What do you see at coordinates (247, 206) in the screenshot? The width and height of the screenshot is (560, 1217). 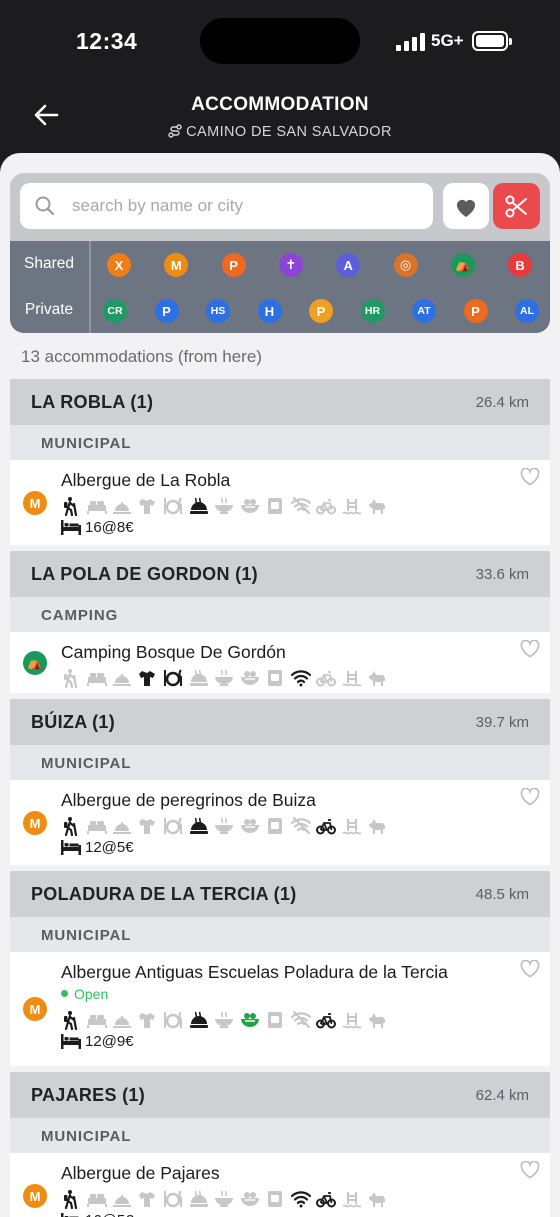 I see `search-input` at bounding box center [247, 206].